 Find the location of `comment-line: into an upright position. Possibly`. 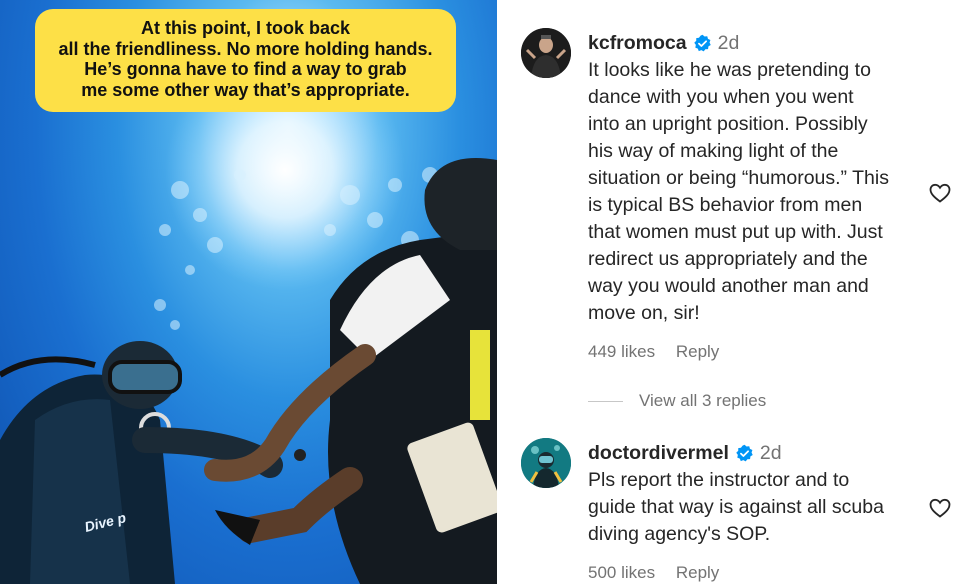

comment-line: into an upright position. Possibly is located at coordinates (728, 124).